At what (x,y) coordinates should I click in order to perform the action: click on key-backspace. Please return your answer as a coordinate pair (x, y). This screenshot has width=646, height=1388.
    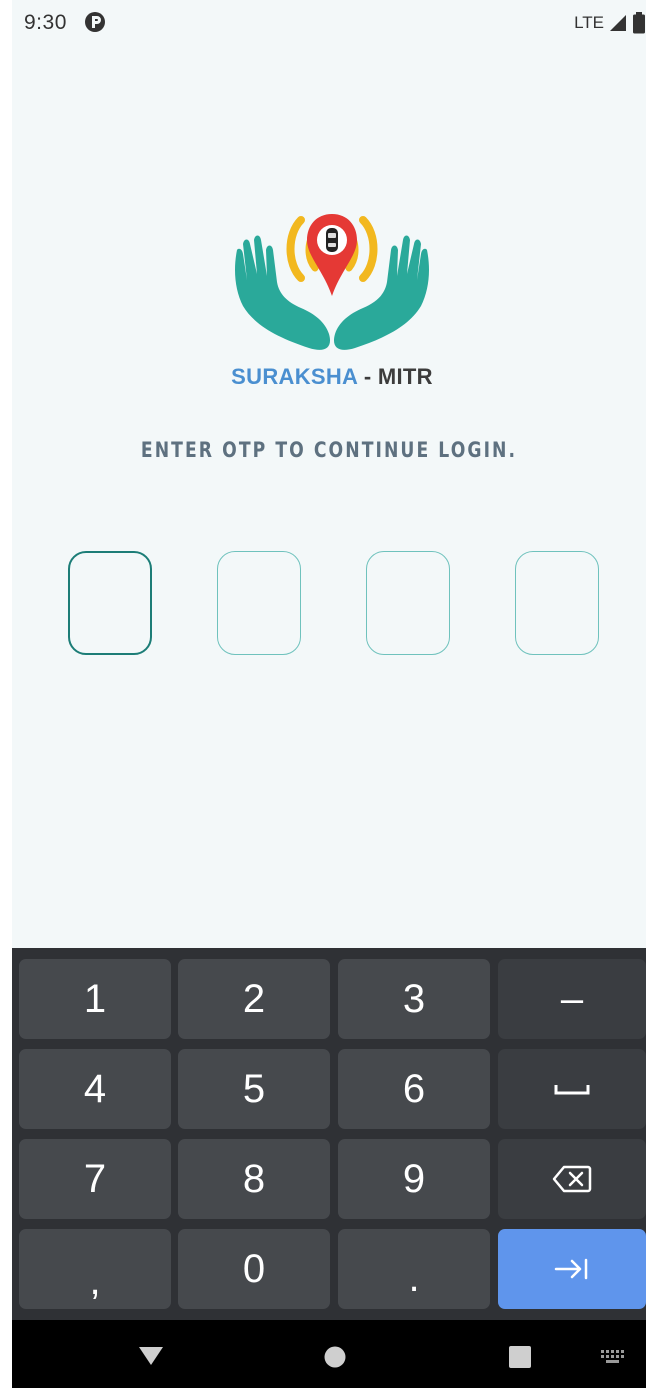
    Looking at the image, I should click on (572, 1179).